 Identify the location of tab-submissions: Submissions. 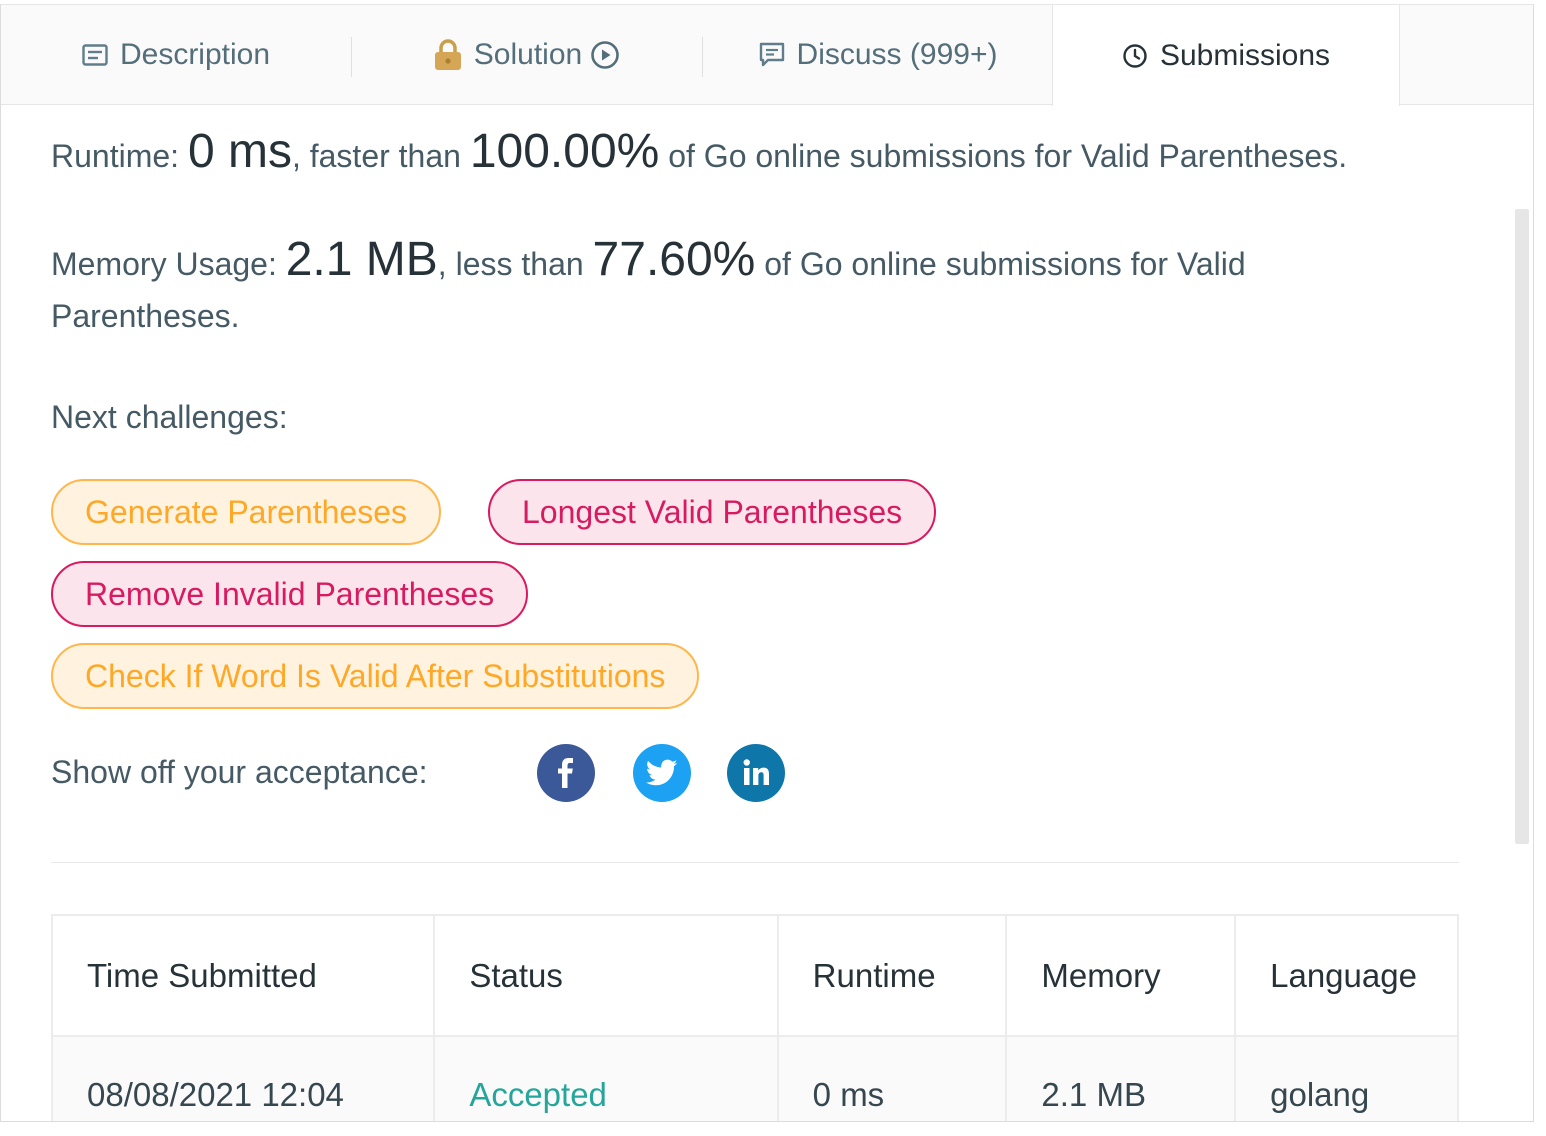
(1226, 55).